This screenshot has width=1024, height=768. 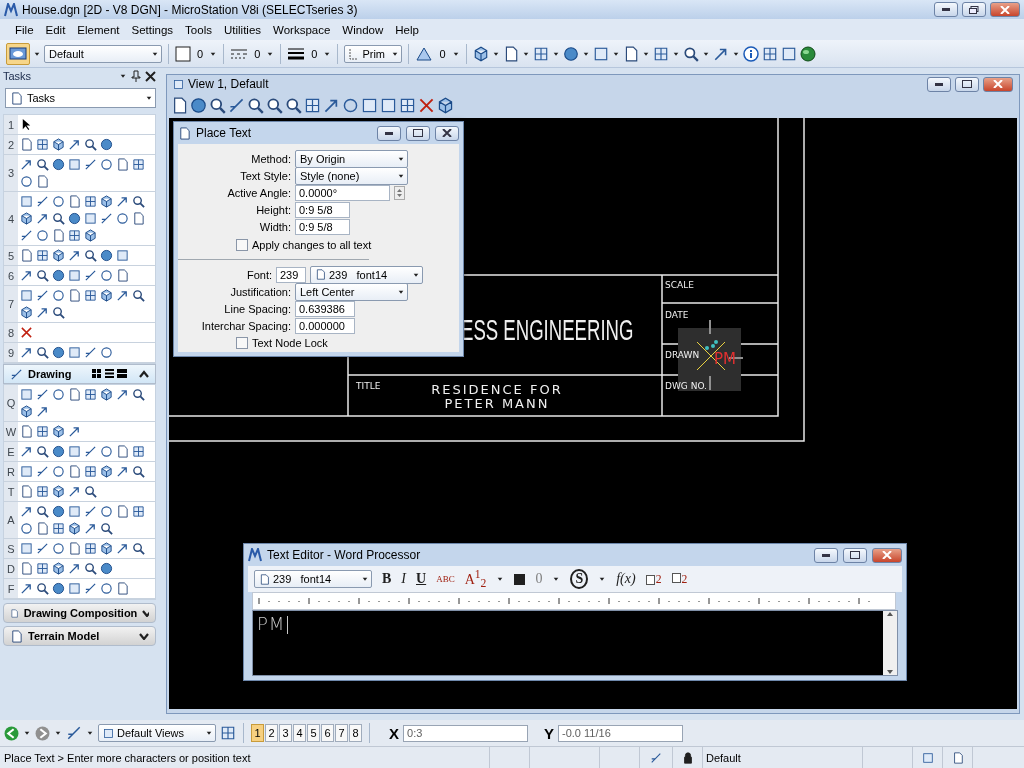 I want to click on menu-item: Help, so click(x=407, y=29).